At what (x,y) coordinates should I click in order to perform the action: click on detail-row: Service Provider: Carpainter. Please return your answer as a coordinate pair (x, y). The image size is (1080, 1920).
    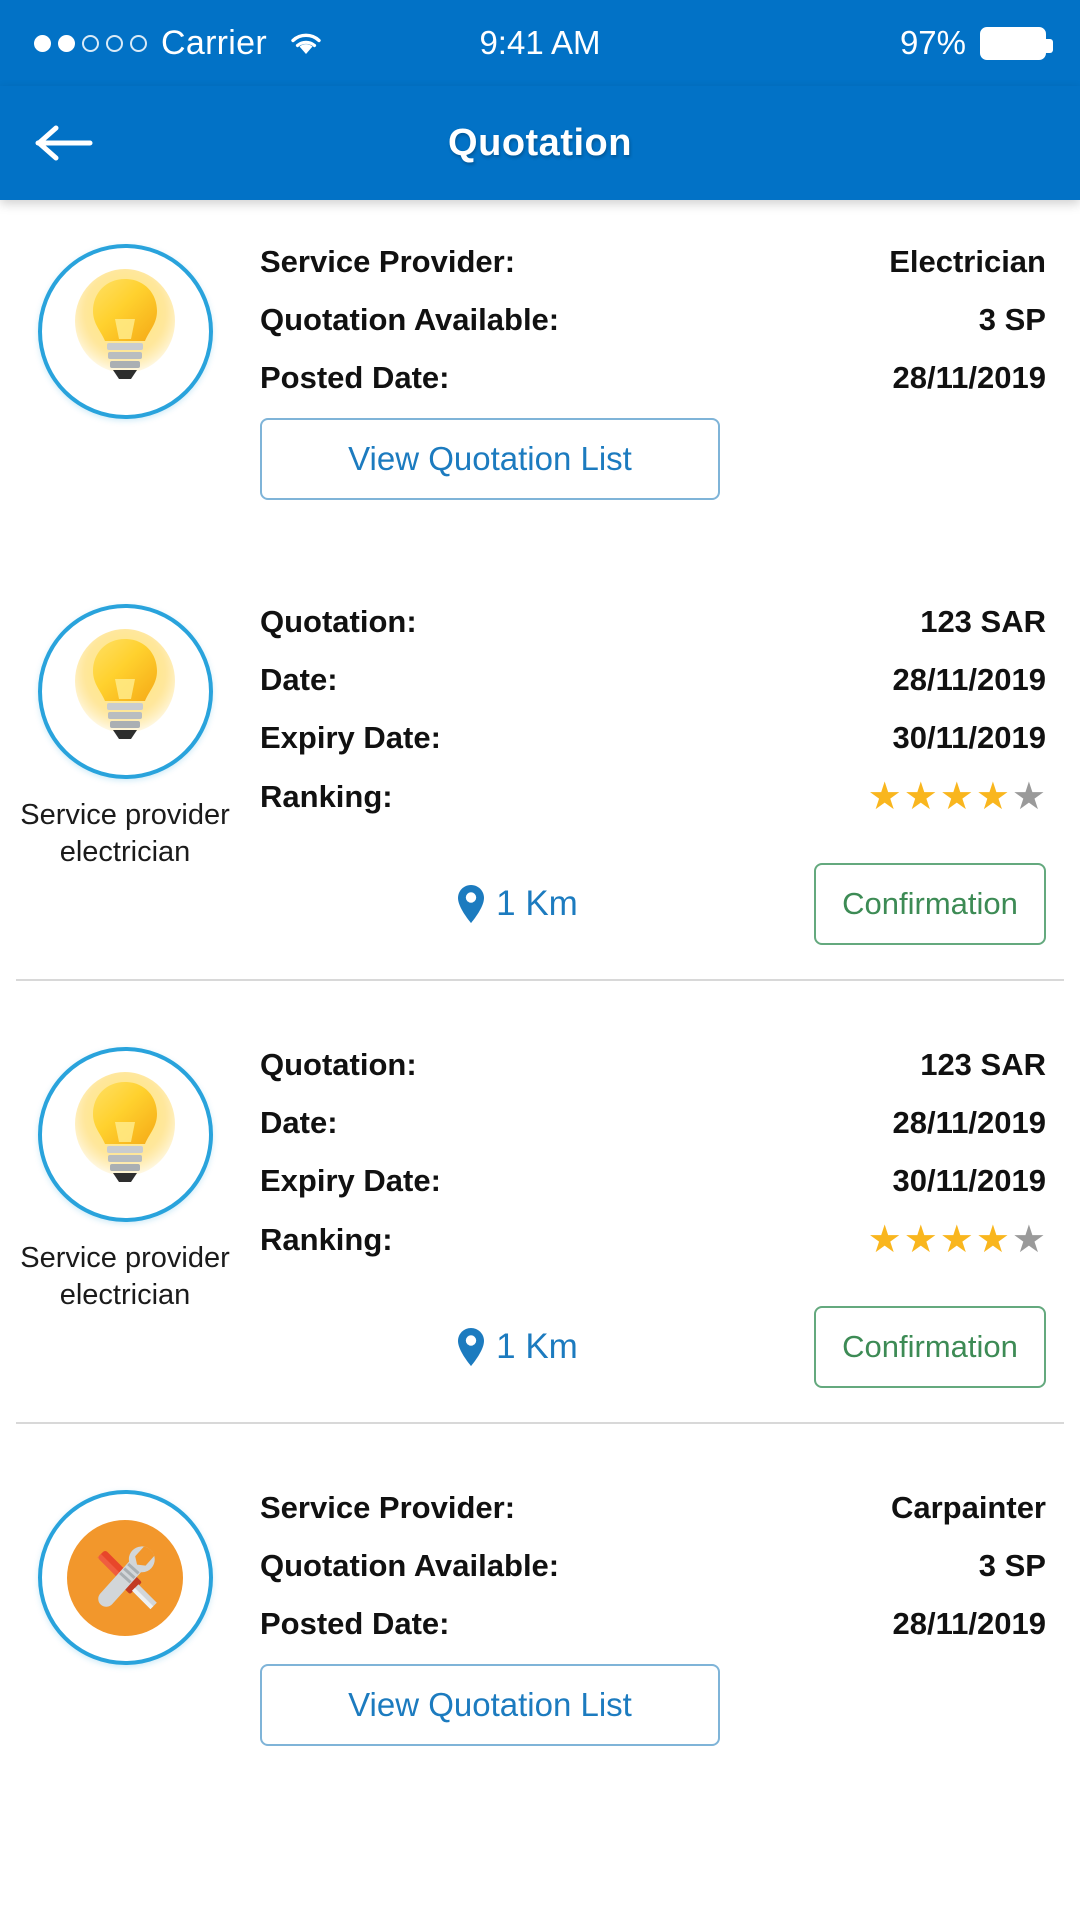
    Looking at the image, I should click on (653, 1508).